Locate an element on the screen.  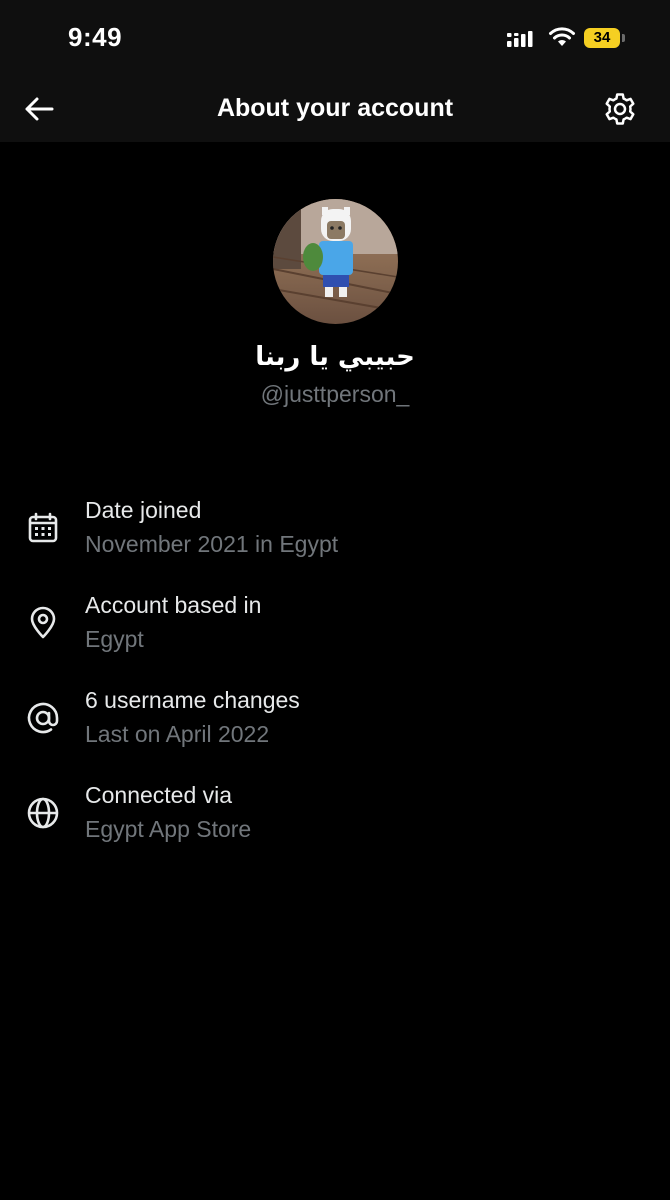
info-item-username-changes: 6 username changes Last on April 2022 is located at coordinates (335, 727).